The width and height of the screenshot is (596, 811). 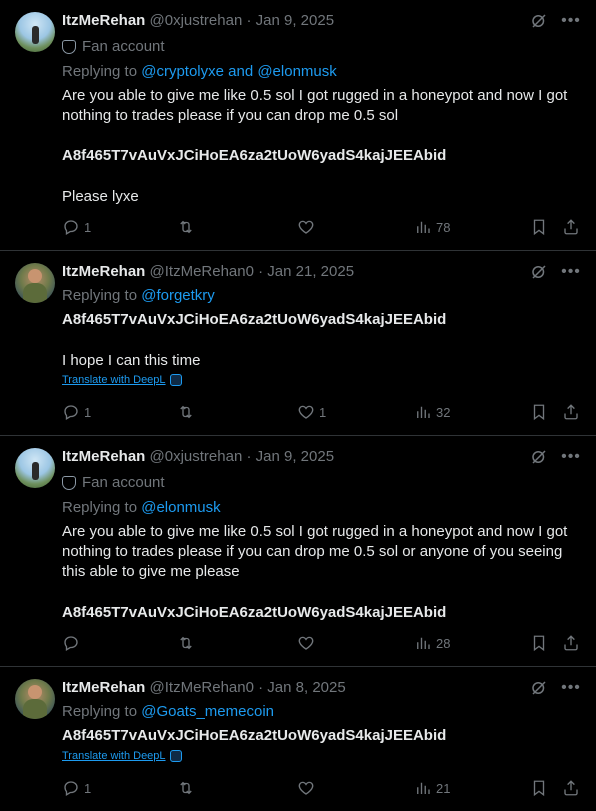 What do you see at coordinates (35, 293) in the screenshot?
I see `avatar-body` at bounding box center [35, 293].